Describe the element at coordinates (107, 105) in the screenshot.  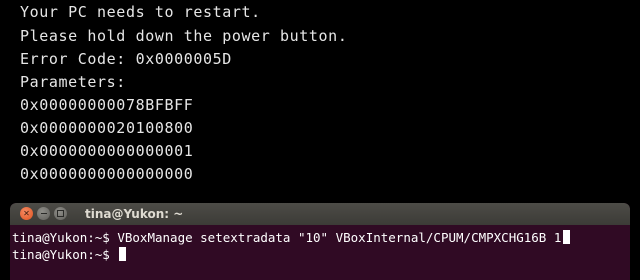
I see `parameter-value: 0x00000000078BFBFF` at that location.